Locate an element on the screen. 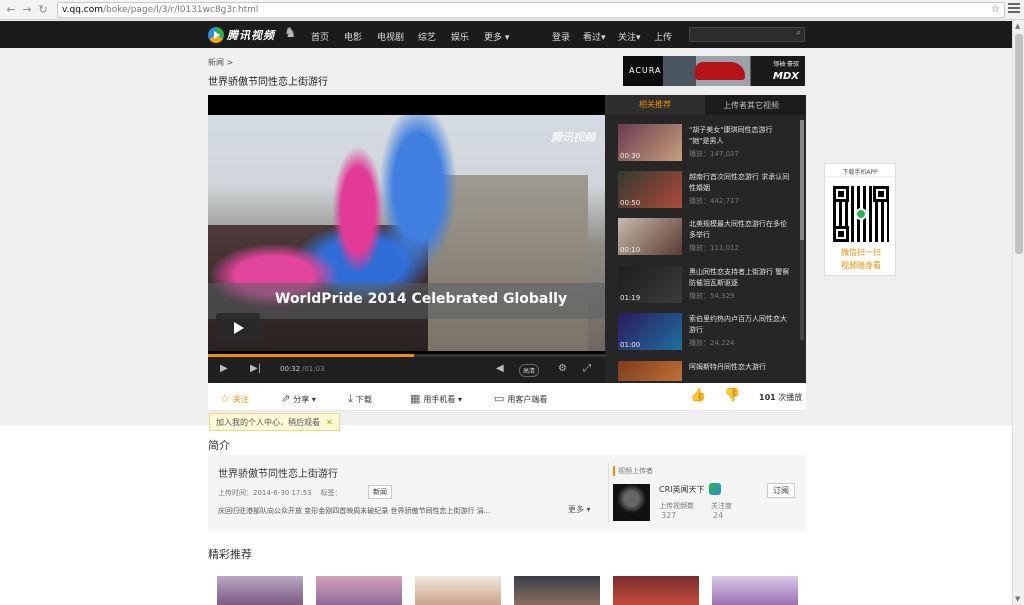 The height and width of the screenshot is (605, 1024). tag-news: 新闻 is located at coordinates (380, 492).